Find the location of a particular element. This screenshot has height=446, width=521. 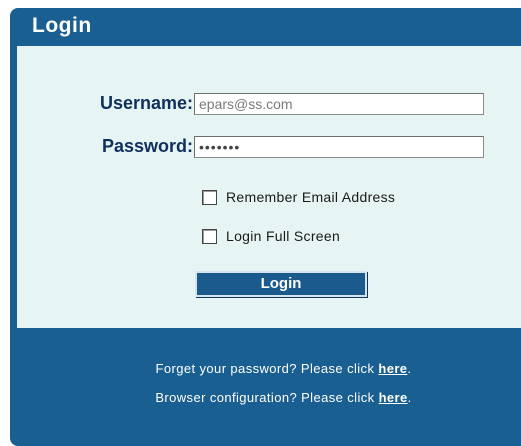

username-label: Username: is located at coordinates (146, 103).